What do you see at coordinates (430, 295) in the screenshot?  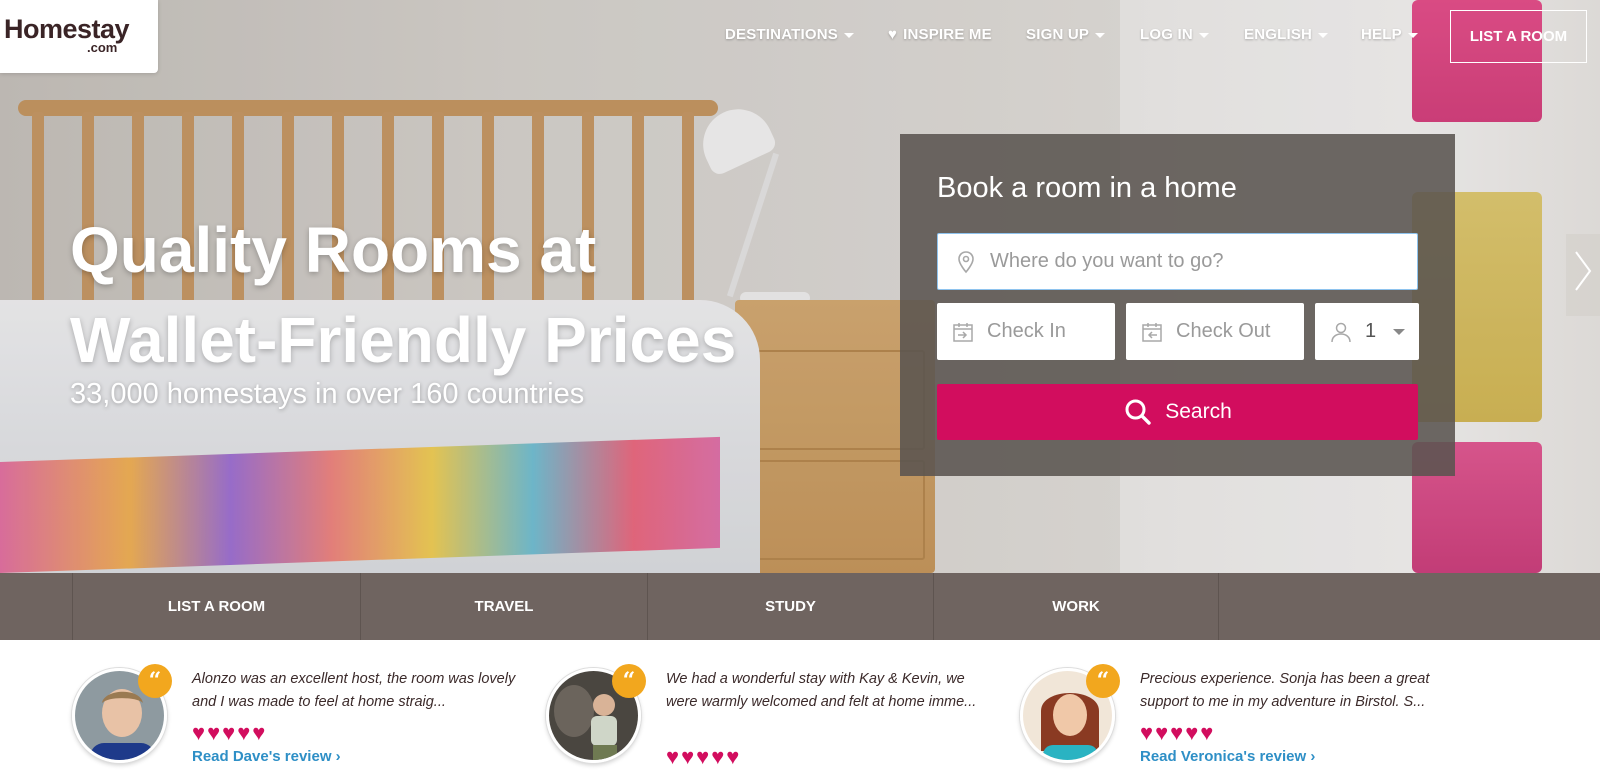 I see `hero-headline: Quality Rooms at Wallet-Friendly Prices` at bounding box center [430, 295].